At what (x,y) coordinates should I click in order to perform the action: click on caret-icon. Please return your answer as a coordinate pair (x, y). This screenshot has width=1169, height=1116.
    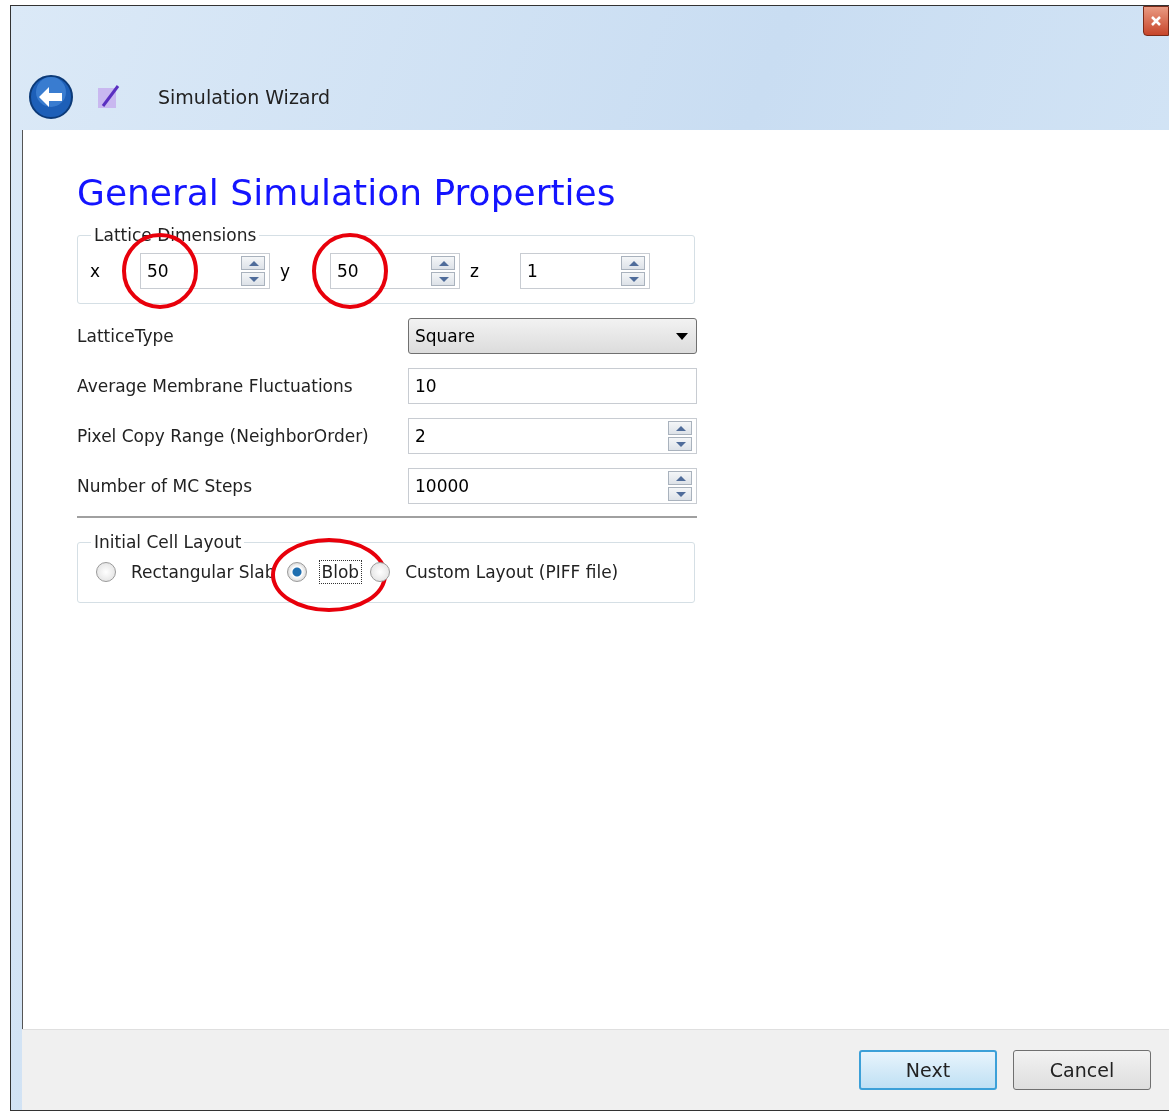
    Looking at the image, I should click on (682, 336).